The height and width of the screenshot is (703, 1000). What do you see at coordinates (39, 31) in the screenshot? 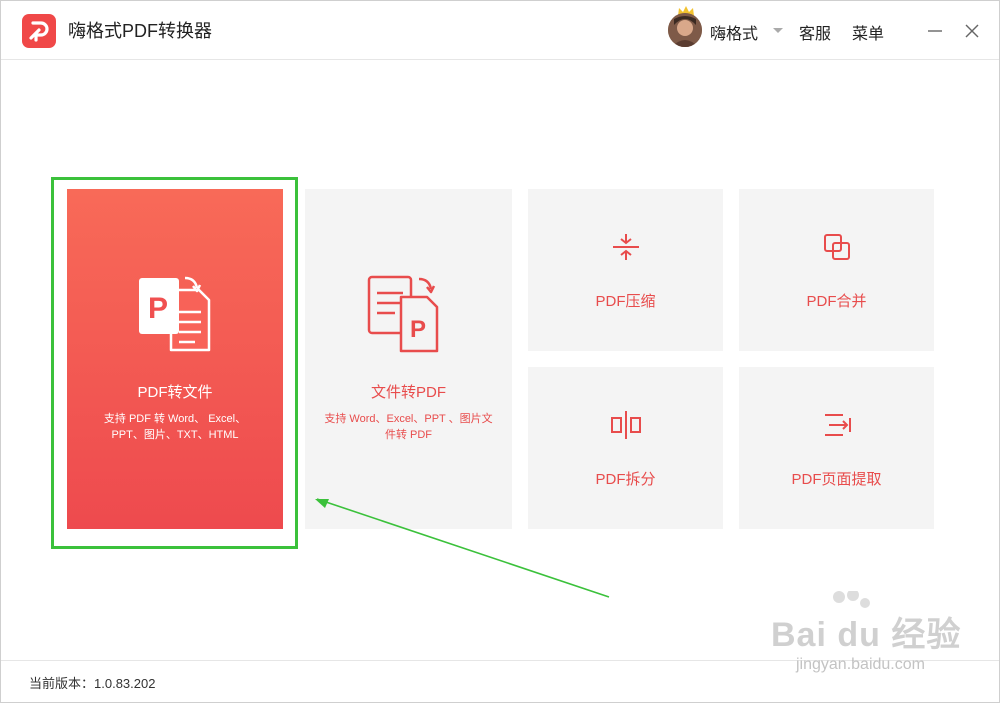
I see `app-logo-icon` at bounding box center [39, 31].